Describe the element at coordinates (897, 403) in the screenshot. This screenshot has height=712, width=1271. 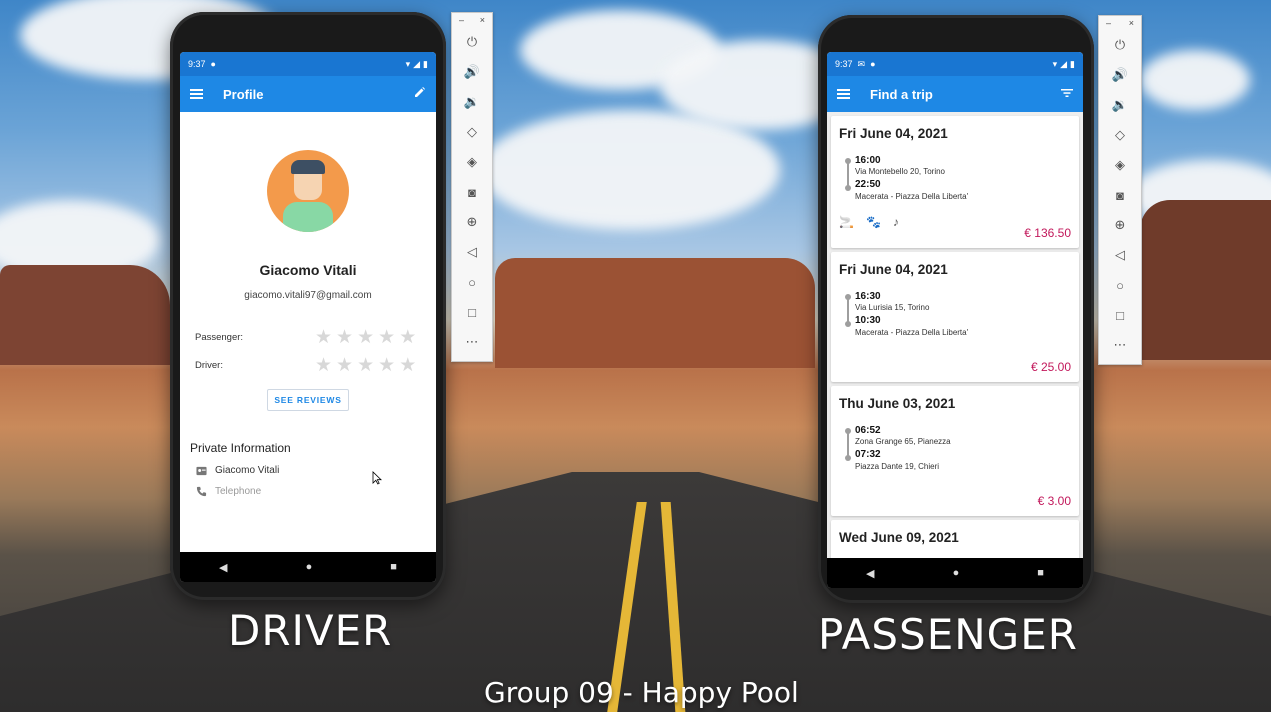
I see `trip-date: Thu June 03, 2021` at that location.